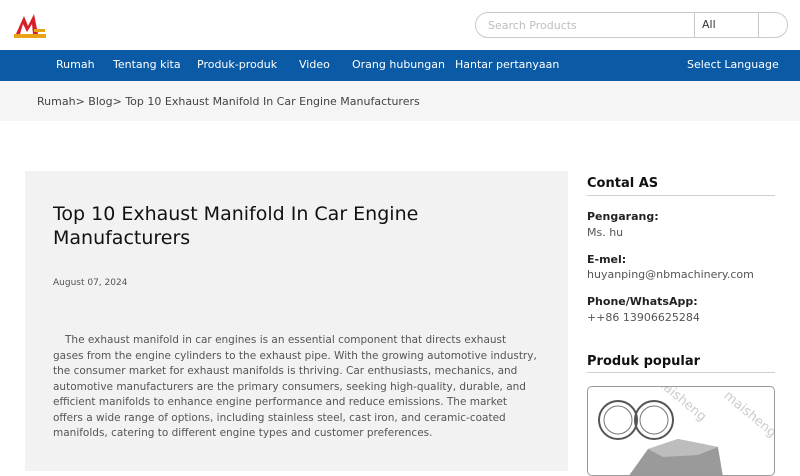 The height and width of the screenshot is (476, 800). What do you see at coordinates (100, 101) in the screenshot?
I see `breadcrumb-blog: Blog` at bounding box center [100, 101].